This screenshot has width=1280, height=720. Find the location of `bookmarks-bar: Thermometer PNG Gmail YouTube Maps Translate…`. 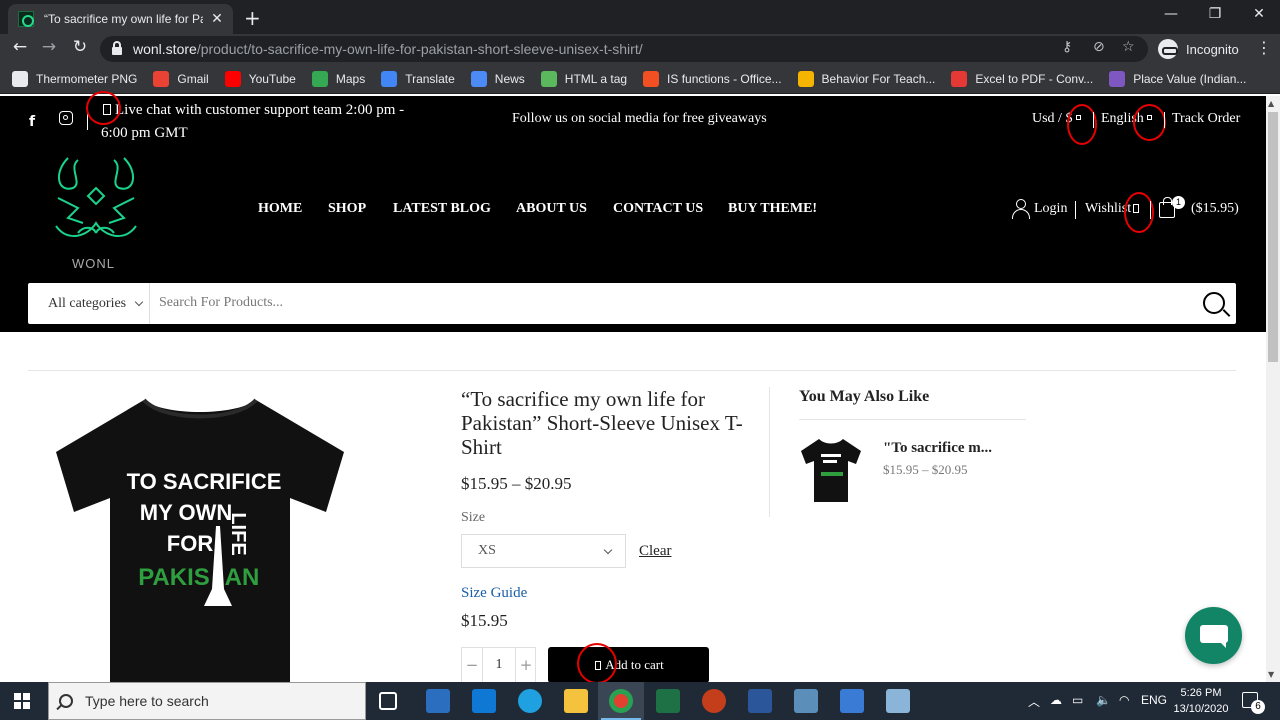

bookmarks-bar: Thermometer PNG Gmail YouTube Maps Translate… is located at coordinates (640, 79).